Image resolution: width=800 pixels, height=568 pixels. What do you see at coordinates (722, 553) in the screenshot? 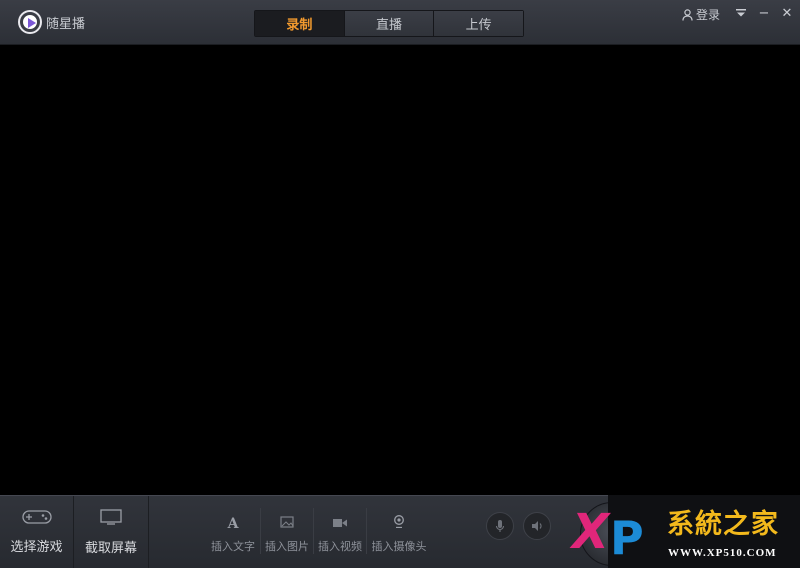
I see `watermark-url: WWW.XP510.COM` at bounding box center [722, 553].